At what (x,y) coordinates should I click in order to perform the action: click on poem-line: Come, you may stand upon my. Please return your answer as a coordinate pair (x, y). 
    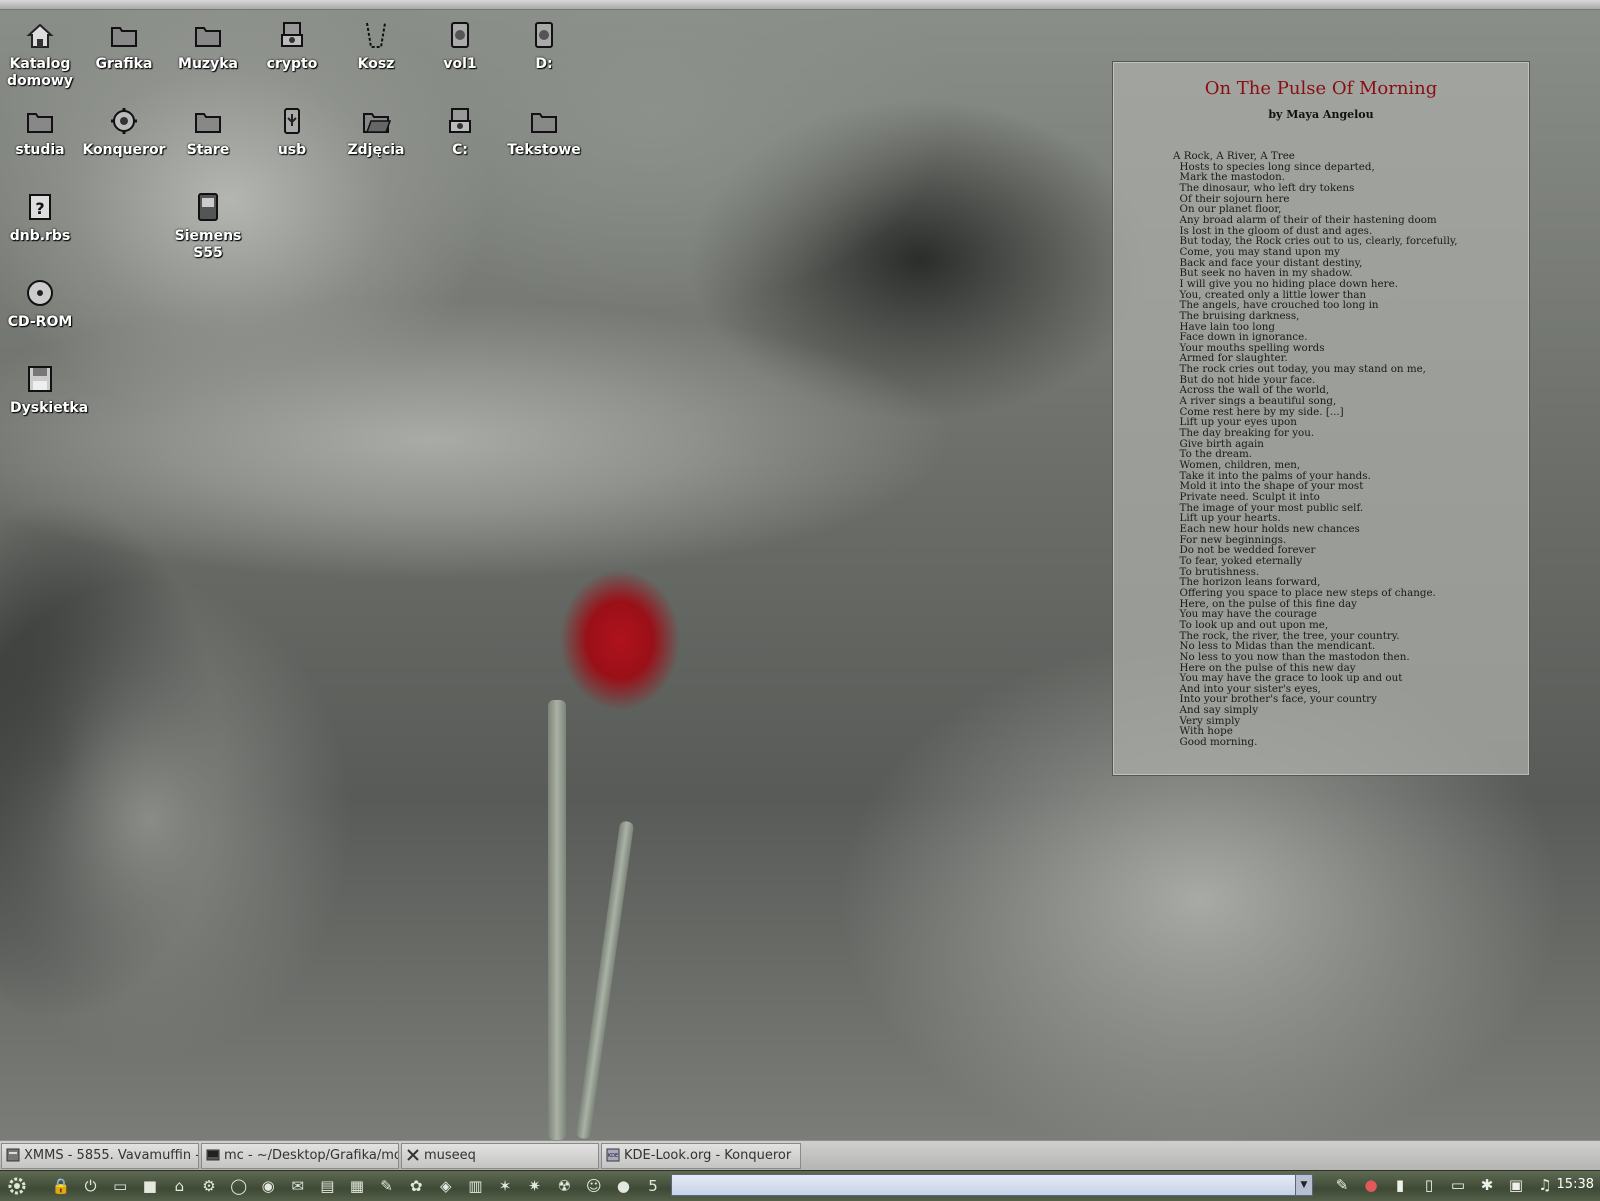
    Looking at the image, I should click on (1256, 251).